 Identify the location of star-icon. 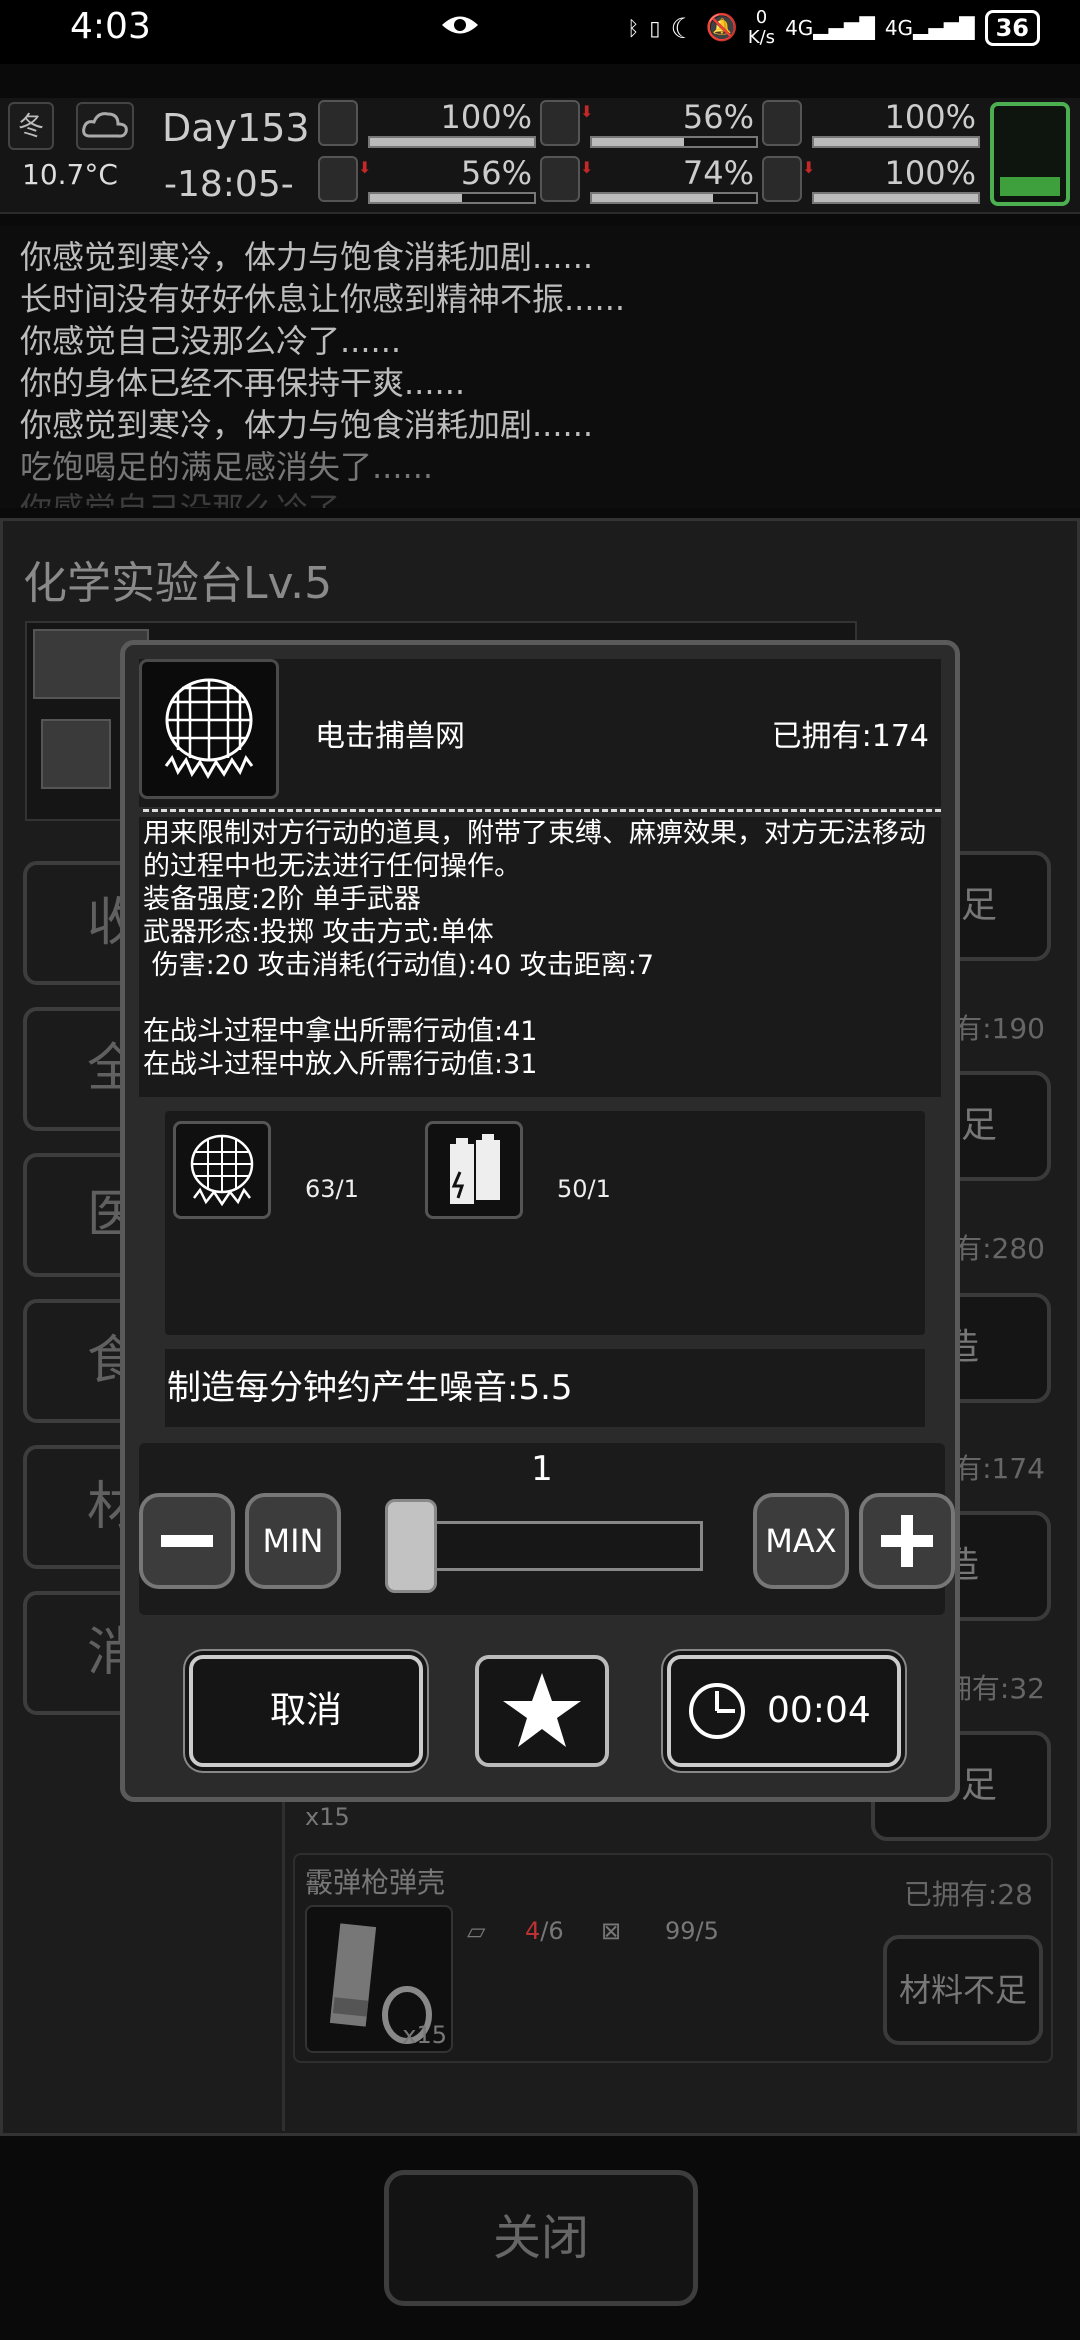
(542, 1710).